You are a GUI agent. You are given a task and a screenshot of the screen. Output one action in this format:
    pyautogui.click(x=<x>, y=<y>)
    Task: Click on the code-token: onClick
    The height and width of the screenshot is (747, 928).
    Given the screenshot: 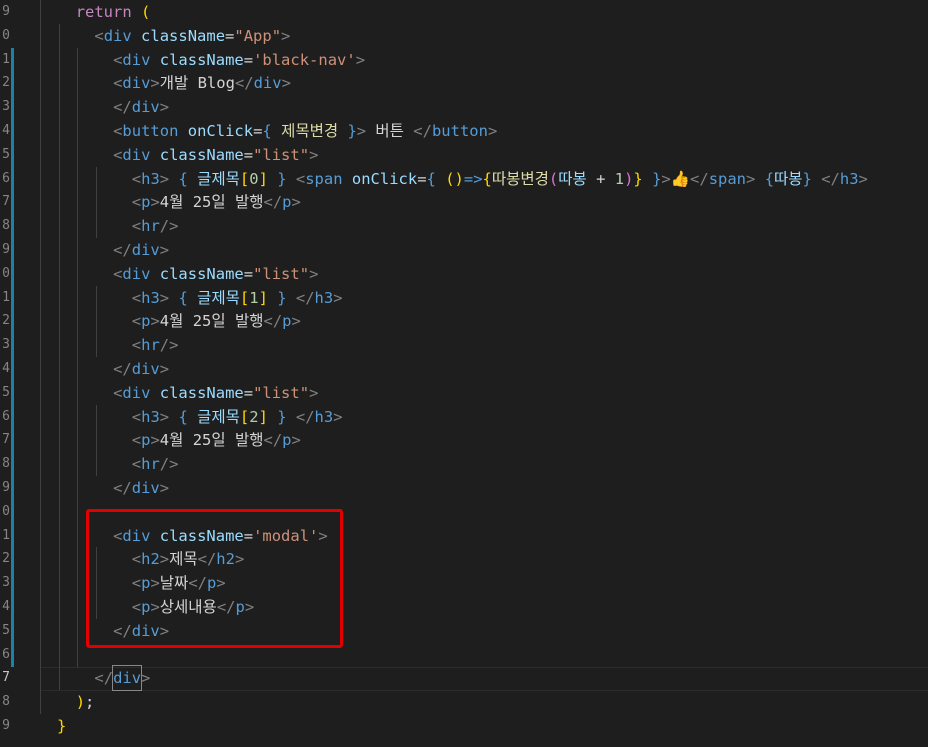 What is the action you would take?
    pyautogui.click(x=220, y=131)
    